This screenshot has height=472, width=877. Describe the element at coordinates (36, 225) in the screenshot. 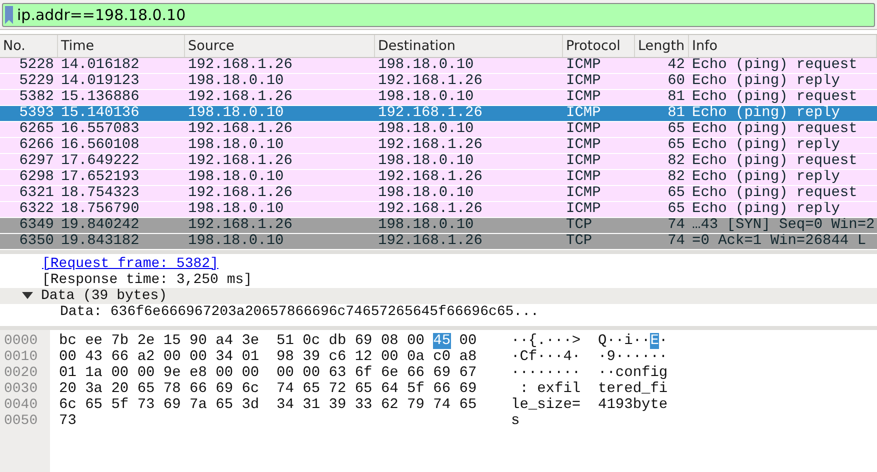

I see `table-cell-text: 6349` at that location.